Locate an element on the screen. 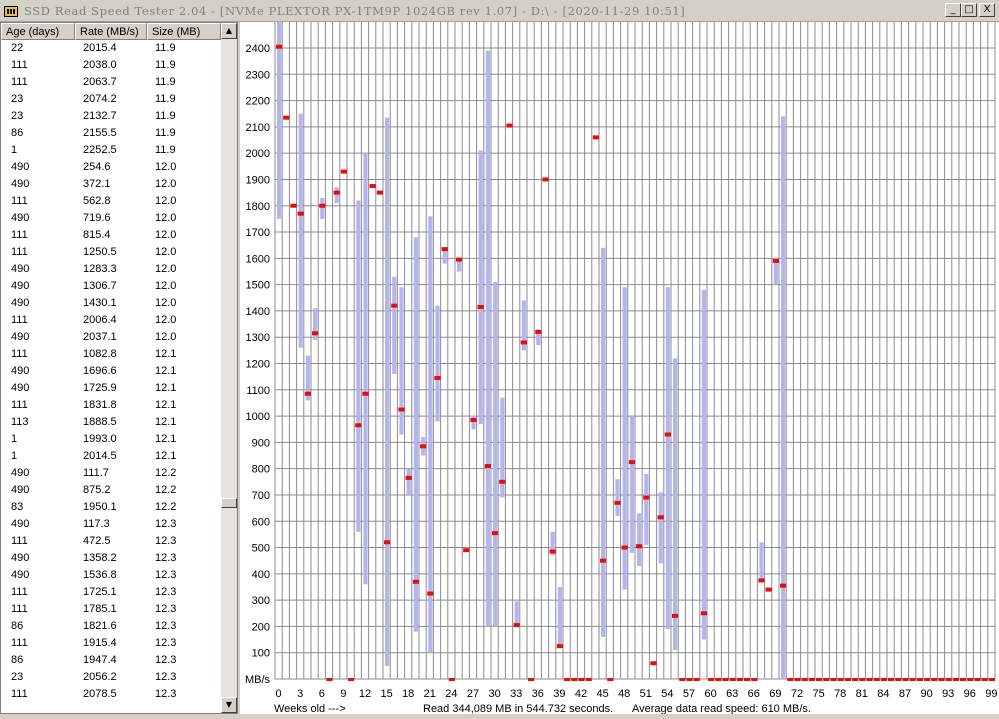 Image resolution: width=999 pixels, height=719 pixels. list-item: 490 2037.1 12.0 is located at coordinates (111, 337).